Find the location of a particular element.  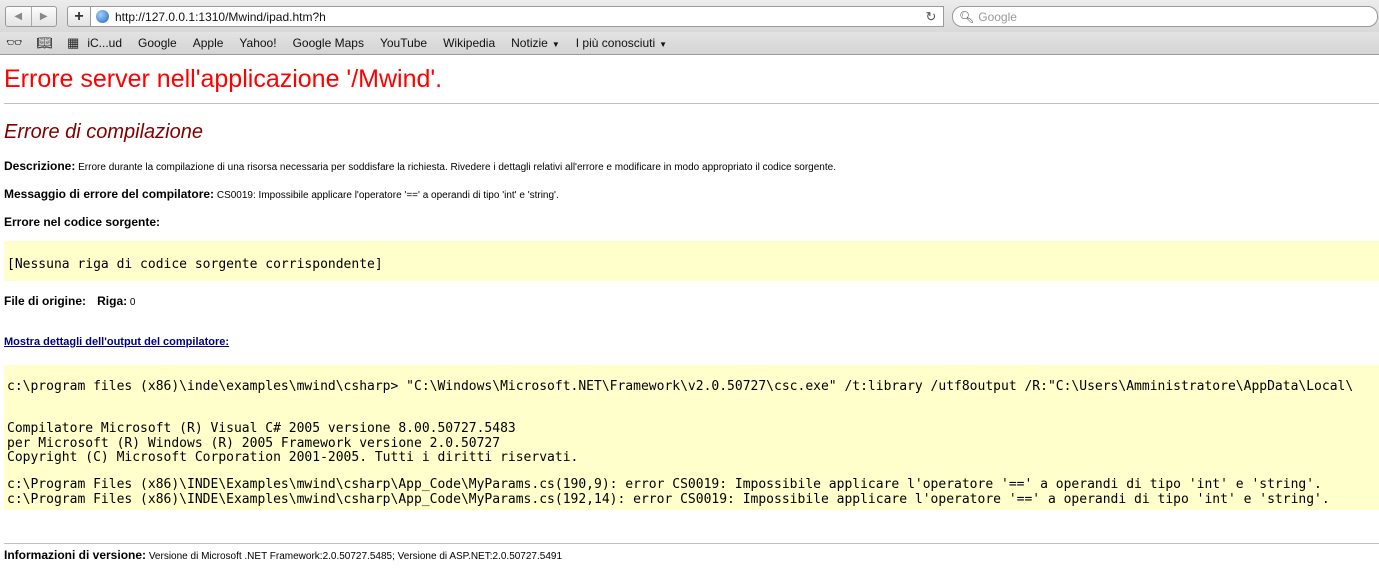

address-bar: http://127.0.0.1:1310/Mwind/ipad.htm?h ↻ is located at coordinates (517, 16).